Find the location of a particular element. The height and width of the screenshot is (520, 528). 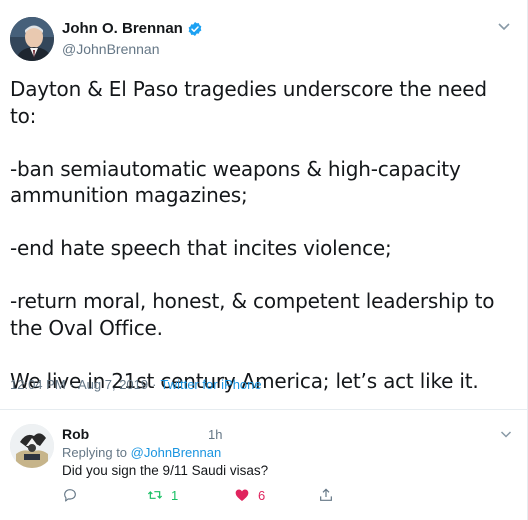

avatar-photo is located at coordinates (32, 39).